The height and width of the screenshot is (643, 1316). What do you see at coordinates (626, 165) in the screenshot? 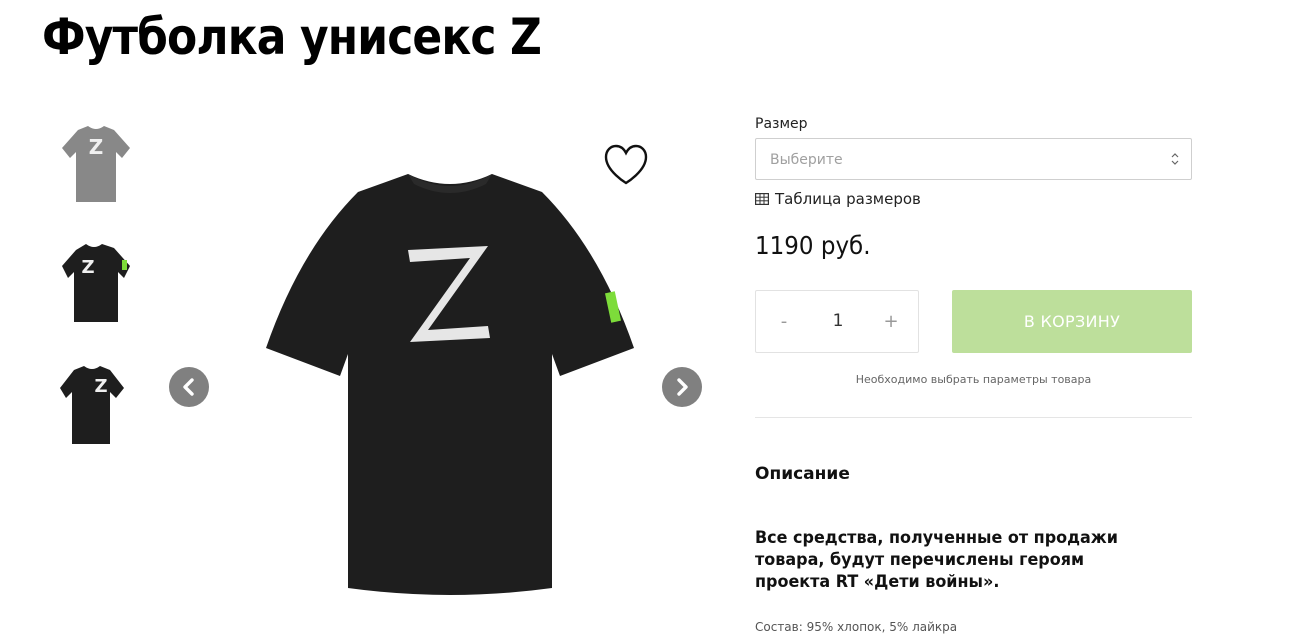
I see `heart-outline-icon` at bounding box center [626, 165].